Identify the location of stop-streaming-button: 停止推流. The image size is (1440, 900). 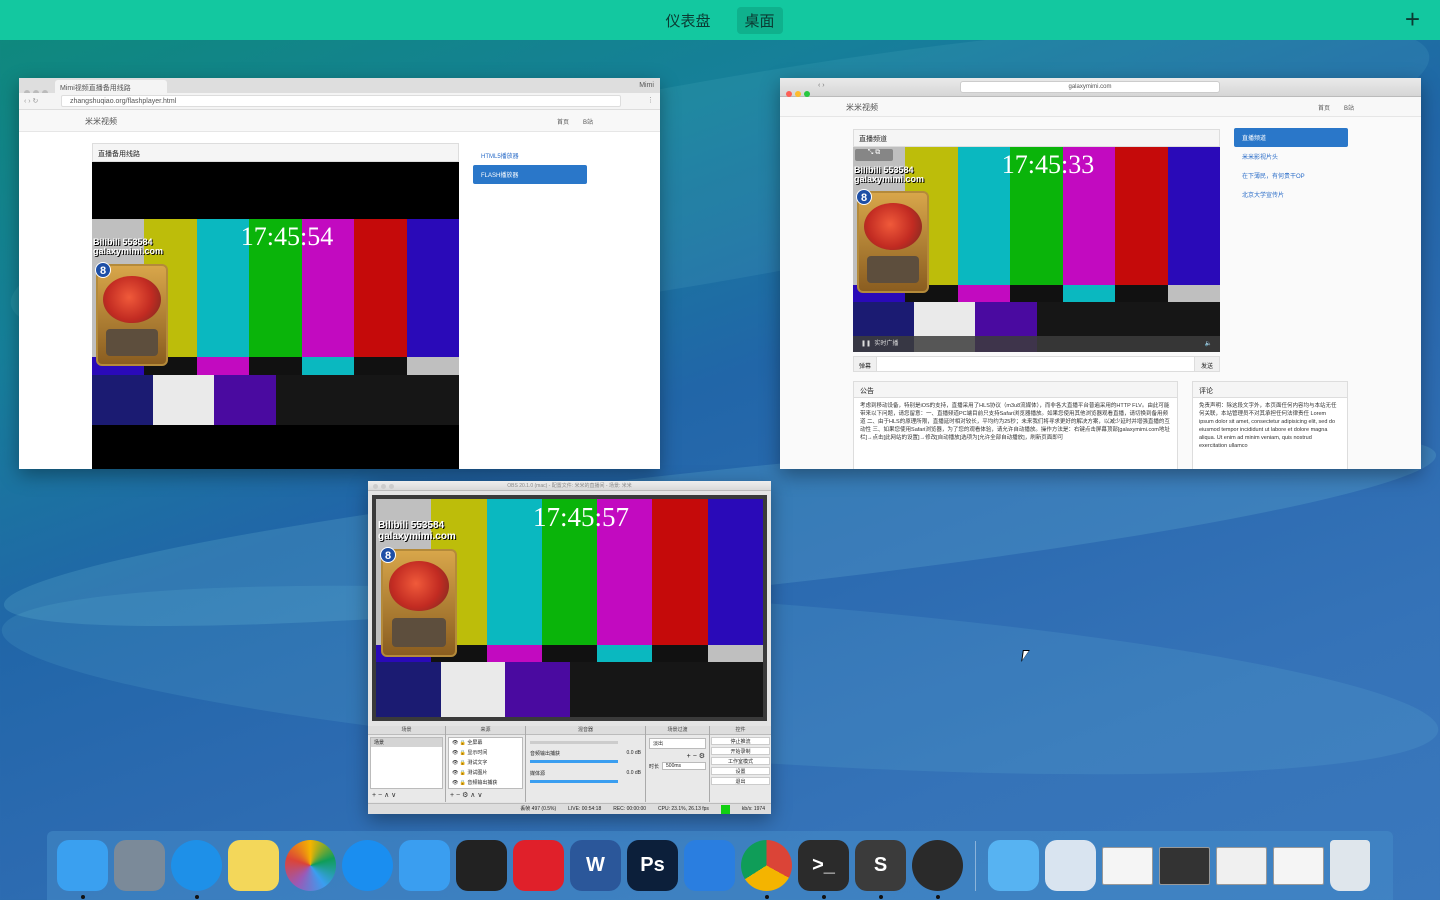
(740, 741).